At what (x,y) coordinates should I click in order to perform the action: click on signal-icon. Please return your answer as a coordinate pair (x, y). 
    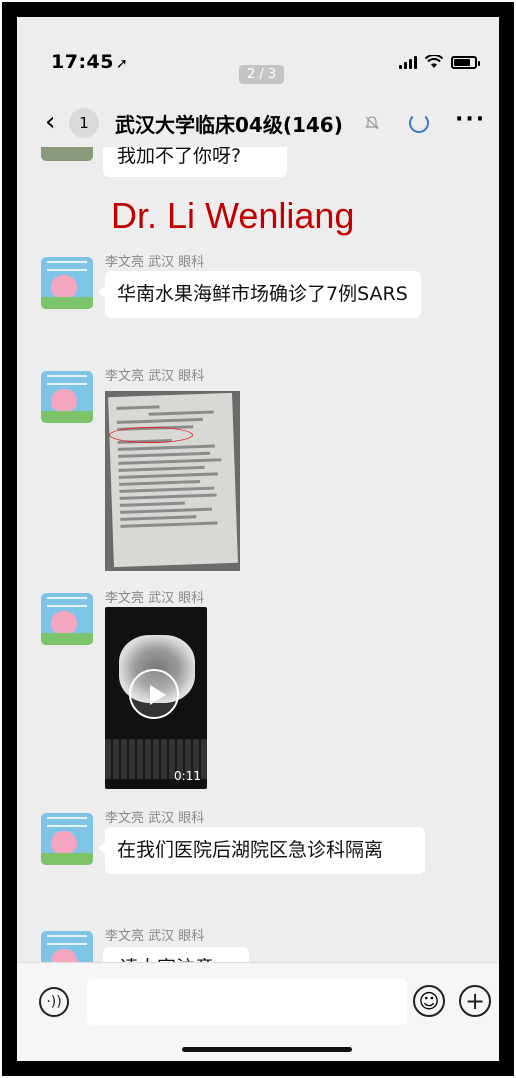
    Looking at the image, I should click on (408, 62).